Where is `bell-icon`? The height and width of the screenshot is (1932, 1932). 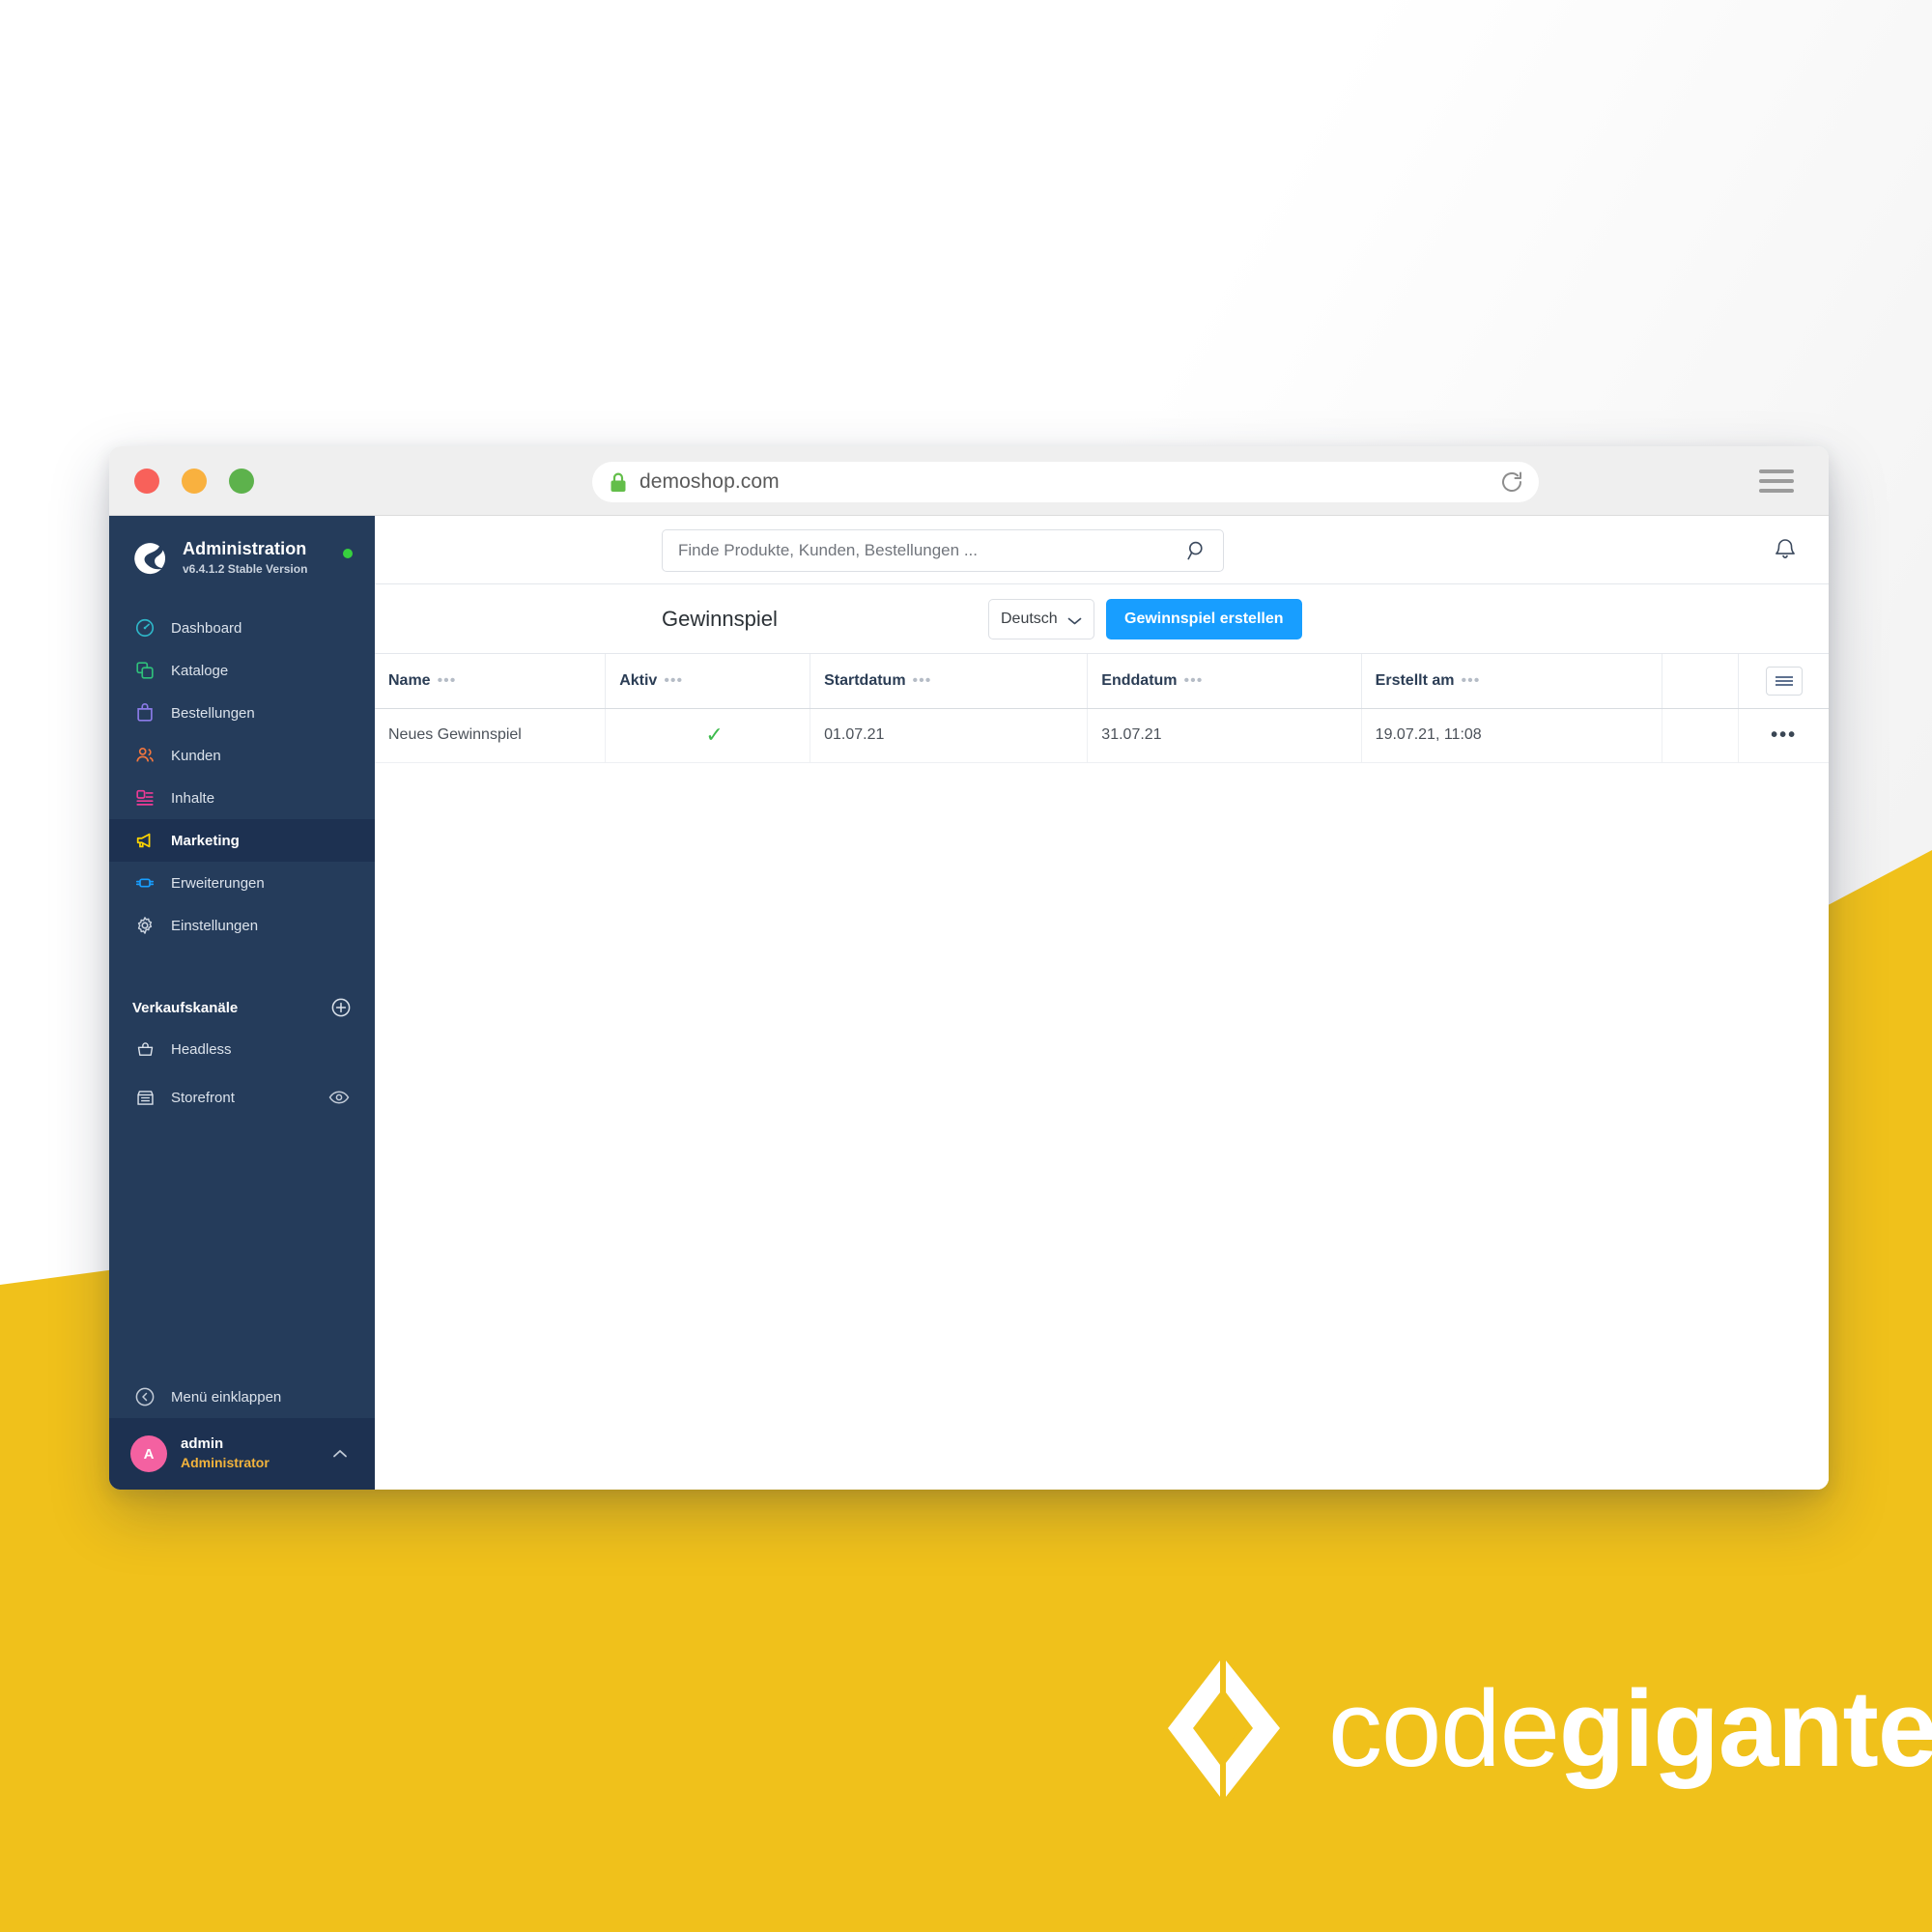
bell-icon is located at coordinates (1785, 549).